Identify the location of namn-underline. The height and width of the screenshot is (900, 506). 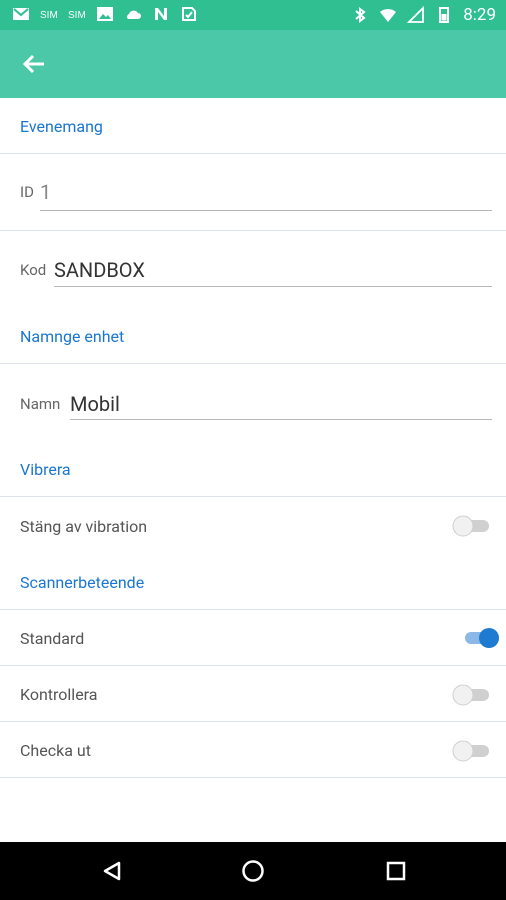
(281, 419).